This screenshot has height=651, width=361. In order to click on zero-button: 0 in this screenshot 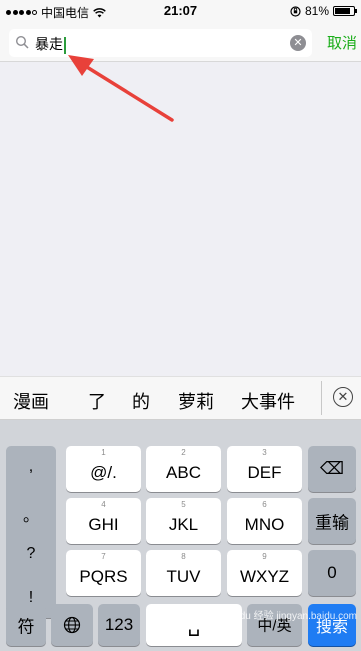, I will do `click(332, 573)`.